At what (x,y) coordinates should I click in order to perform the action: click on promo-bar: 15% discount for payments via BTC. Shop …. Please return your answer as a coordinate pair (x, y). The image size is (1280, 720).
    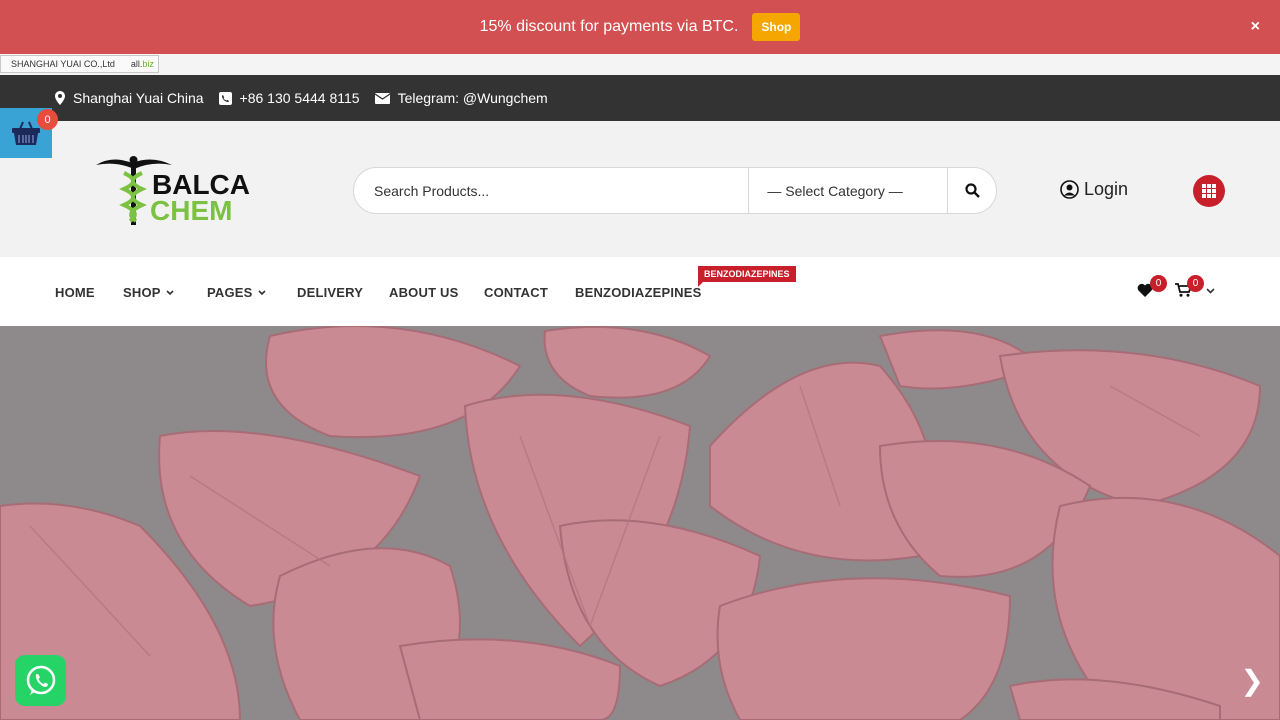
    Looking at the image, I should click on (640, 27).